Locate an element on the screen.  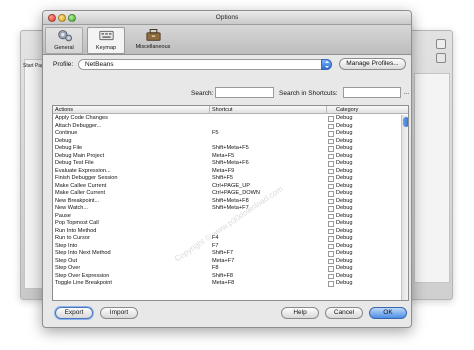
shortcut-value: Ctrl+PAGE_UP is located at coordinates (231, 187).